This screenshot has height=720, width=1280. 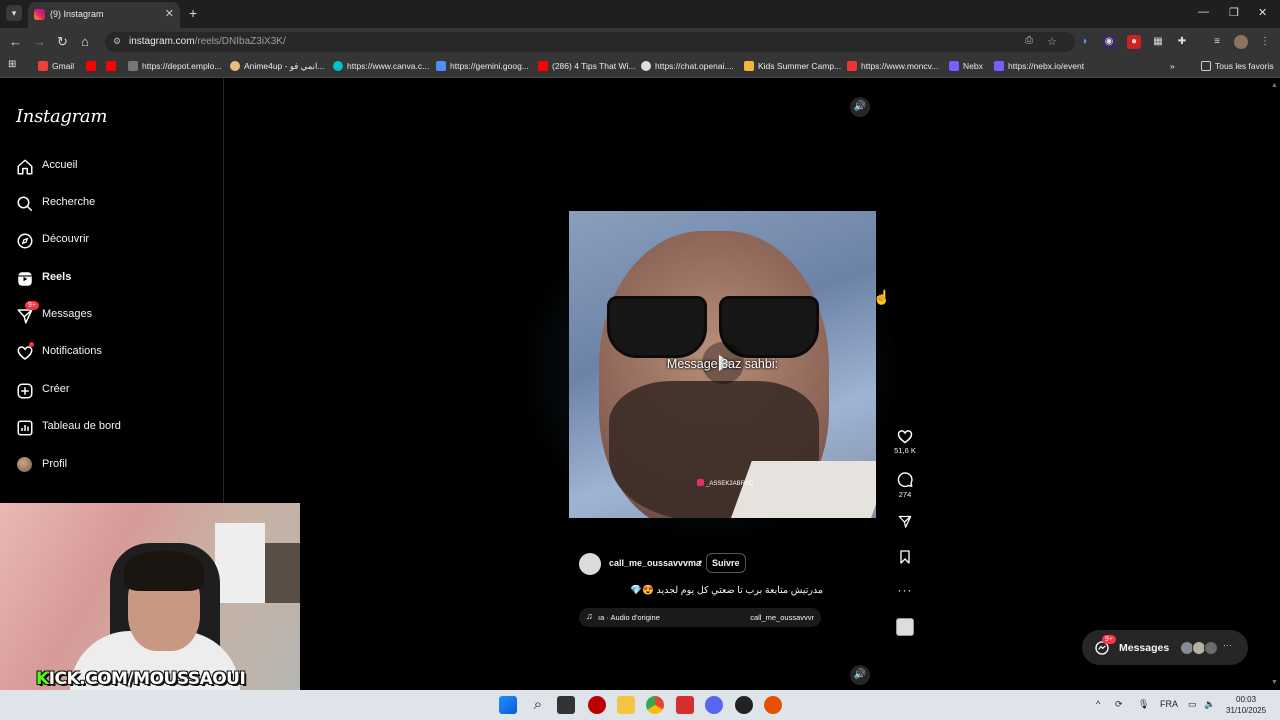 What do you see at coordinates (61, 116) in the screenshot?
I see `instagram-logo: Instagram` at bounding box center [61, 116].